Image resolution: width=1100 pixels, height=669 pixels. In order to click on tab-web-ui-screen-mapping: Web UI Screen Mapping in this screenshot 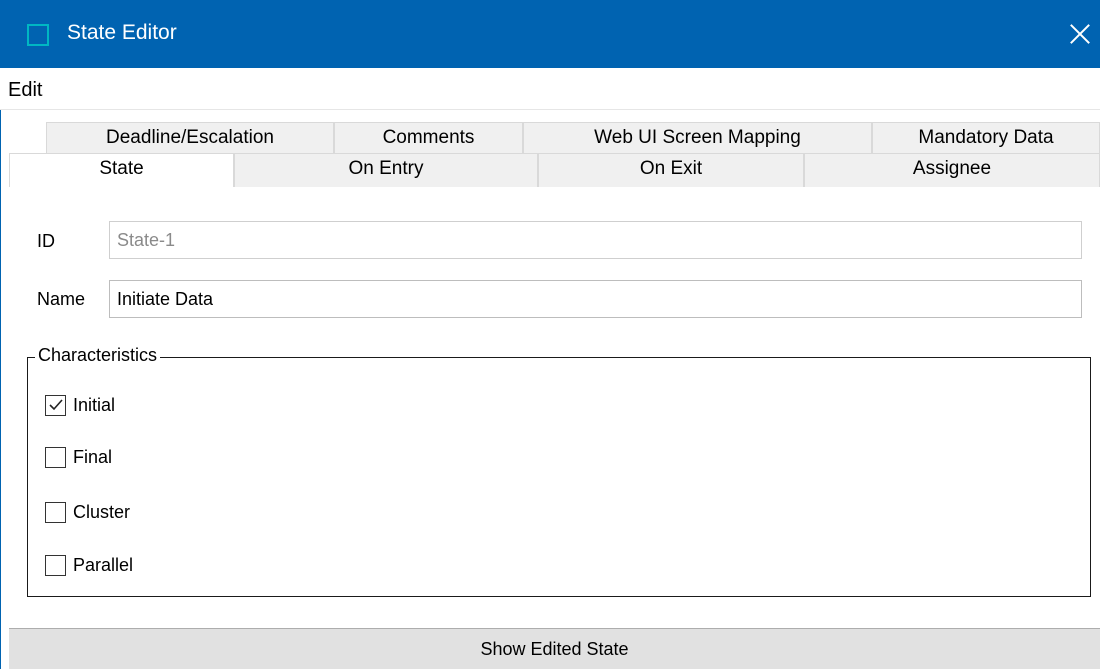, I will do `click(697, 138)`.